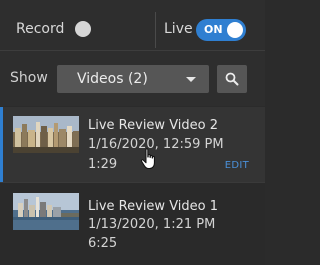 The width and height of the screenshot is (320, 265). I want to click on live-toggle-text: ON, so click(213, 29).